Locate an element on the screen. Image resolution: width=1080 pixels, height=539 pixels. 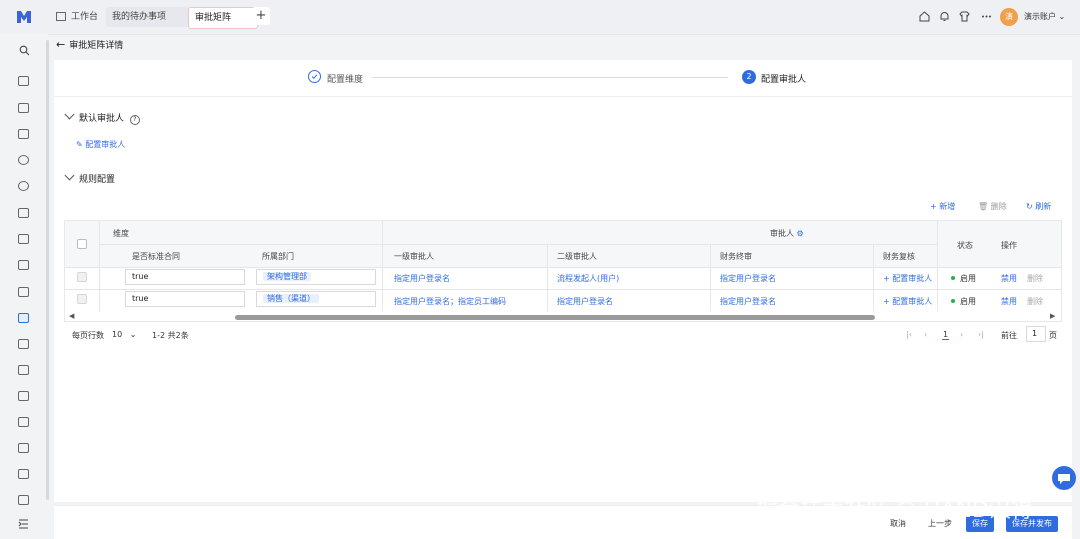
goto-label: 前往 is located at coordinates (1009, 335).